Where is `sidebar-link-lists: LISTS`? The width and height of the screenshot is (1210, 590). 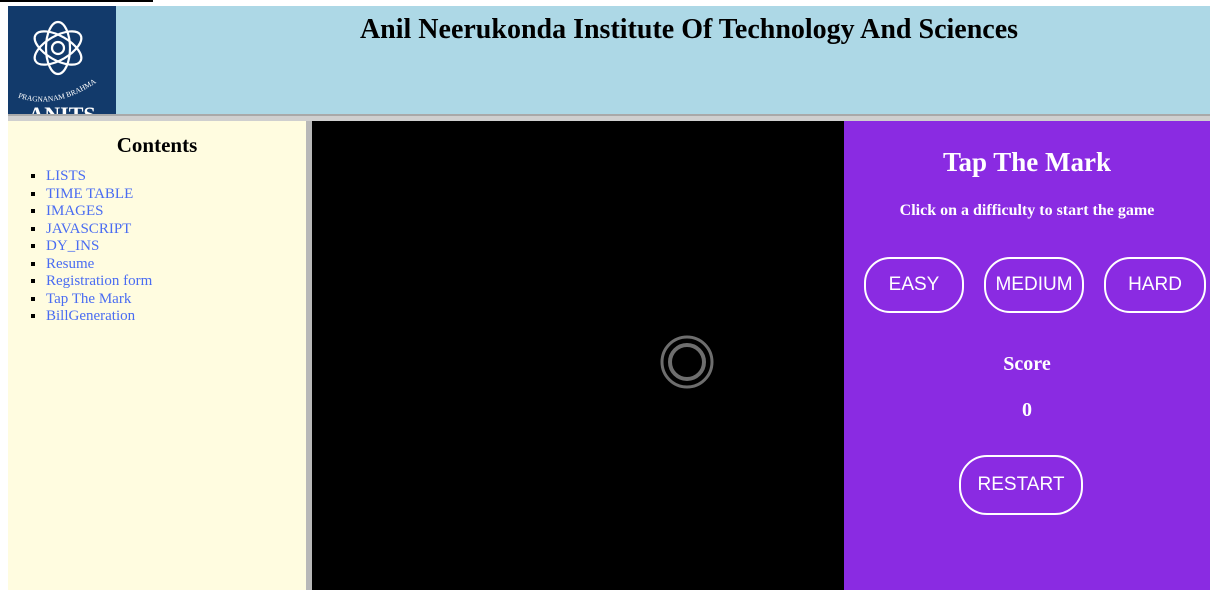
sidebar-link-lists: LISTS is located at coordinates (66, 176).